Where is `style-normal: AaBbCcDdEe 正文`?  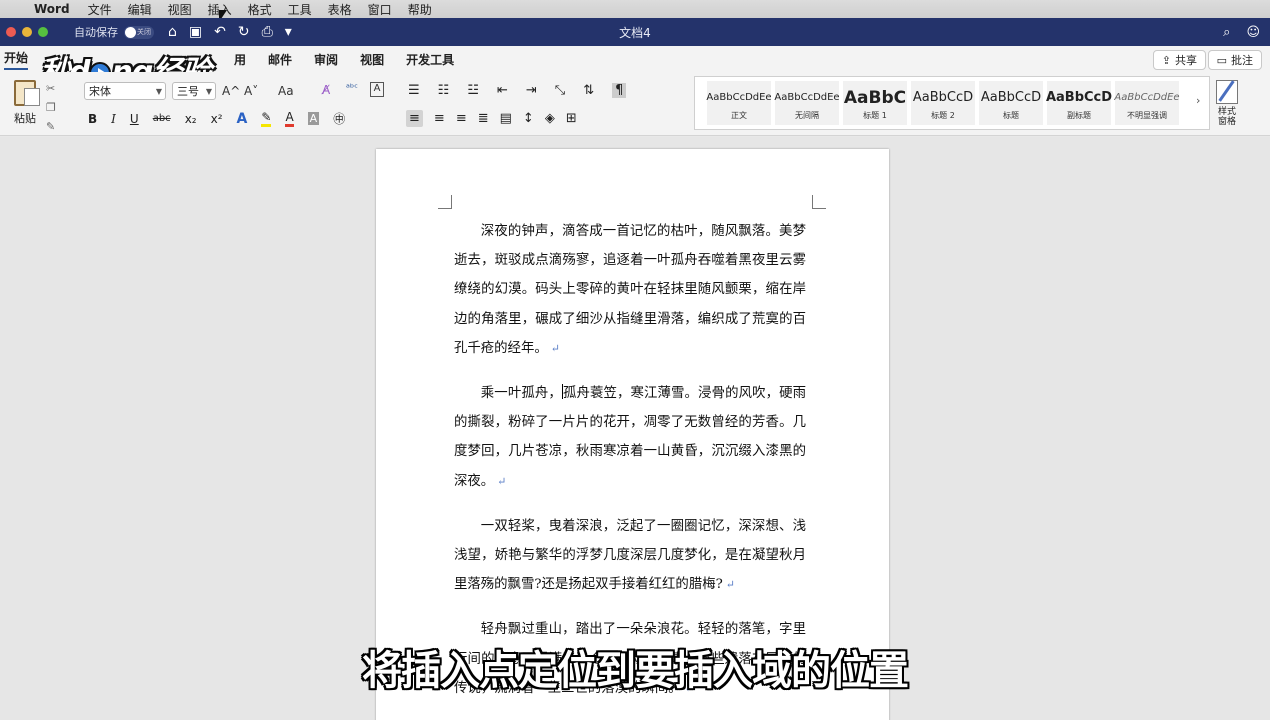
style-normal: AaBbCcDdEe 正文 is located at coordinates (739, 103).